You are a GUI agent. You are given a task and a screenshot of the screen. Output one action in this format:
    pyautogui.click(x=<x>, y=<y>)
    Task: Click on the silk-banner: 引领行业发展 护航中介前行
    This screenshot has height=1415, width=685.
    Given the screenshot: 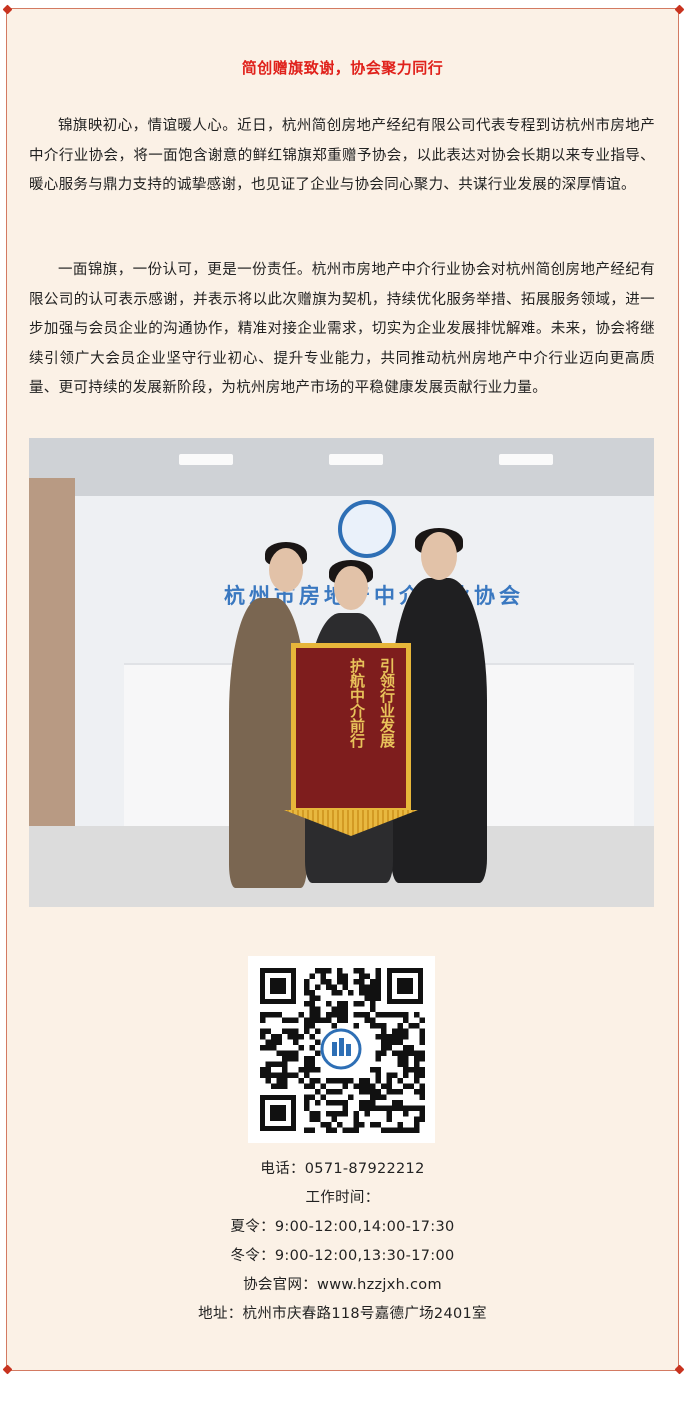 What is the action you would take?
    pyautogui.click(x=351, y=728)
    